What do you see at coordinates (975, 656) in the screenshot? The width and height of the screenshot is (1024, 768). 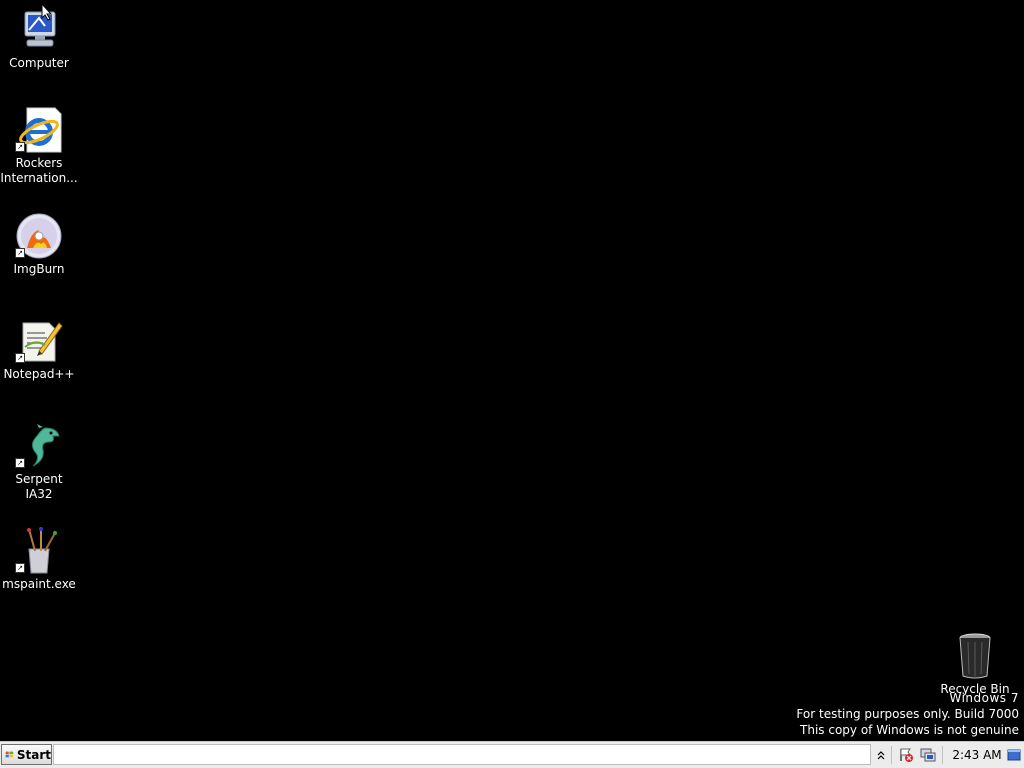 I see `recycle-bin-icon` at bounding box center [975, 656].